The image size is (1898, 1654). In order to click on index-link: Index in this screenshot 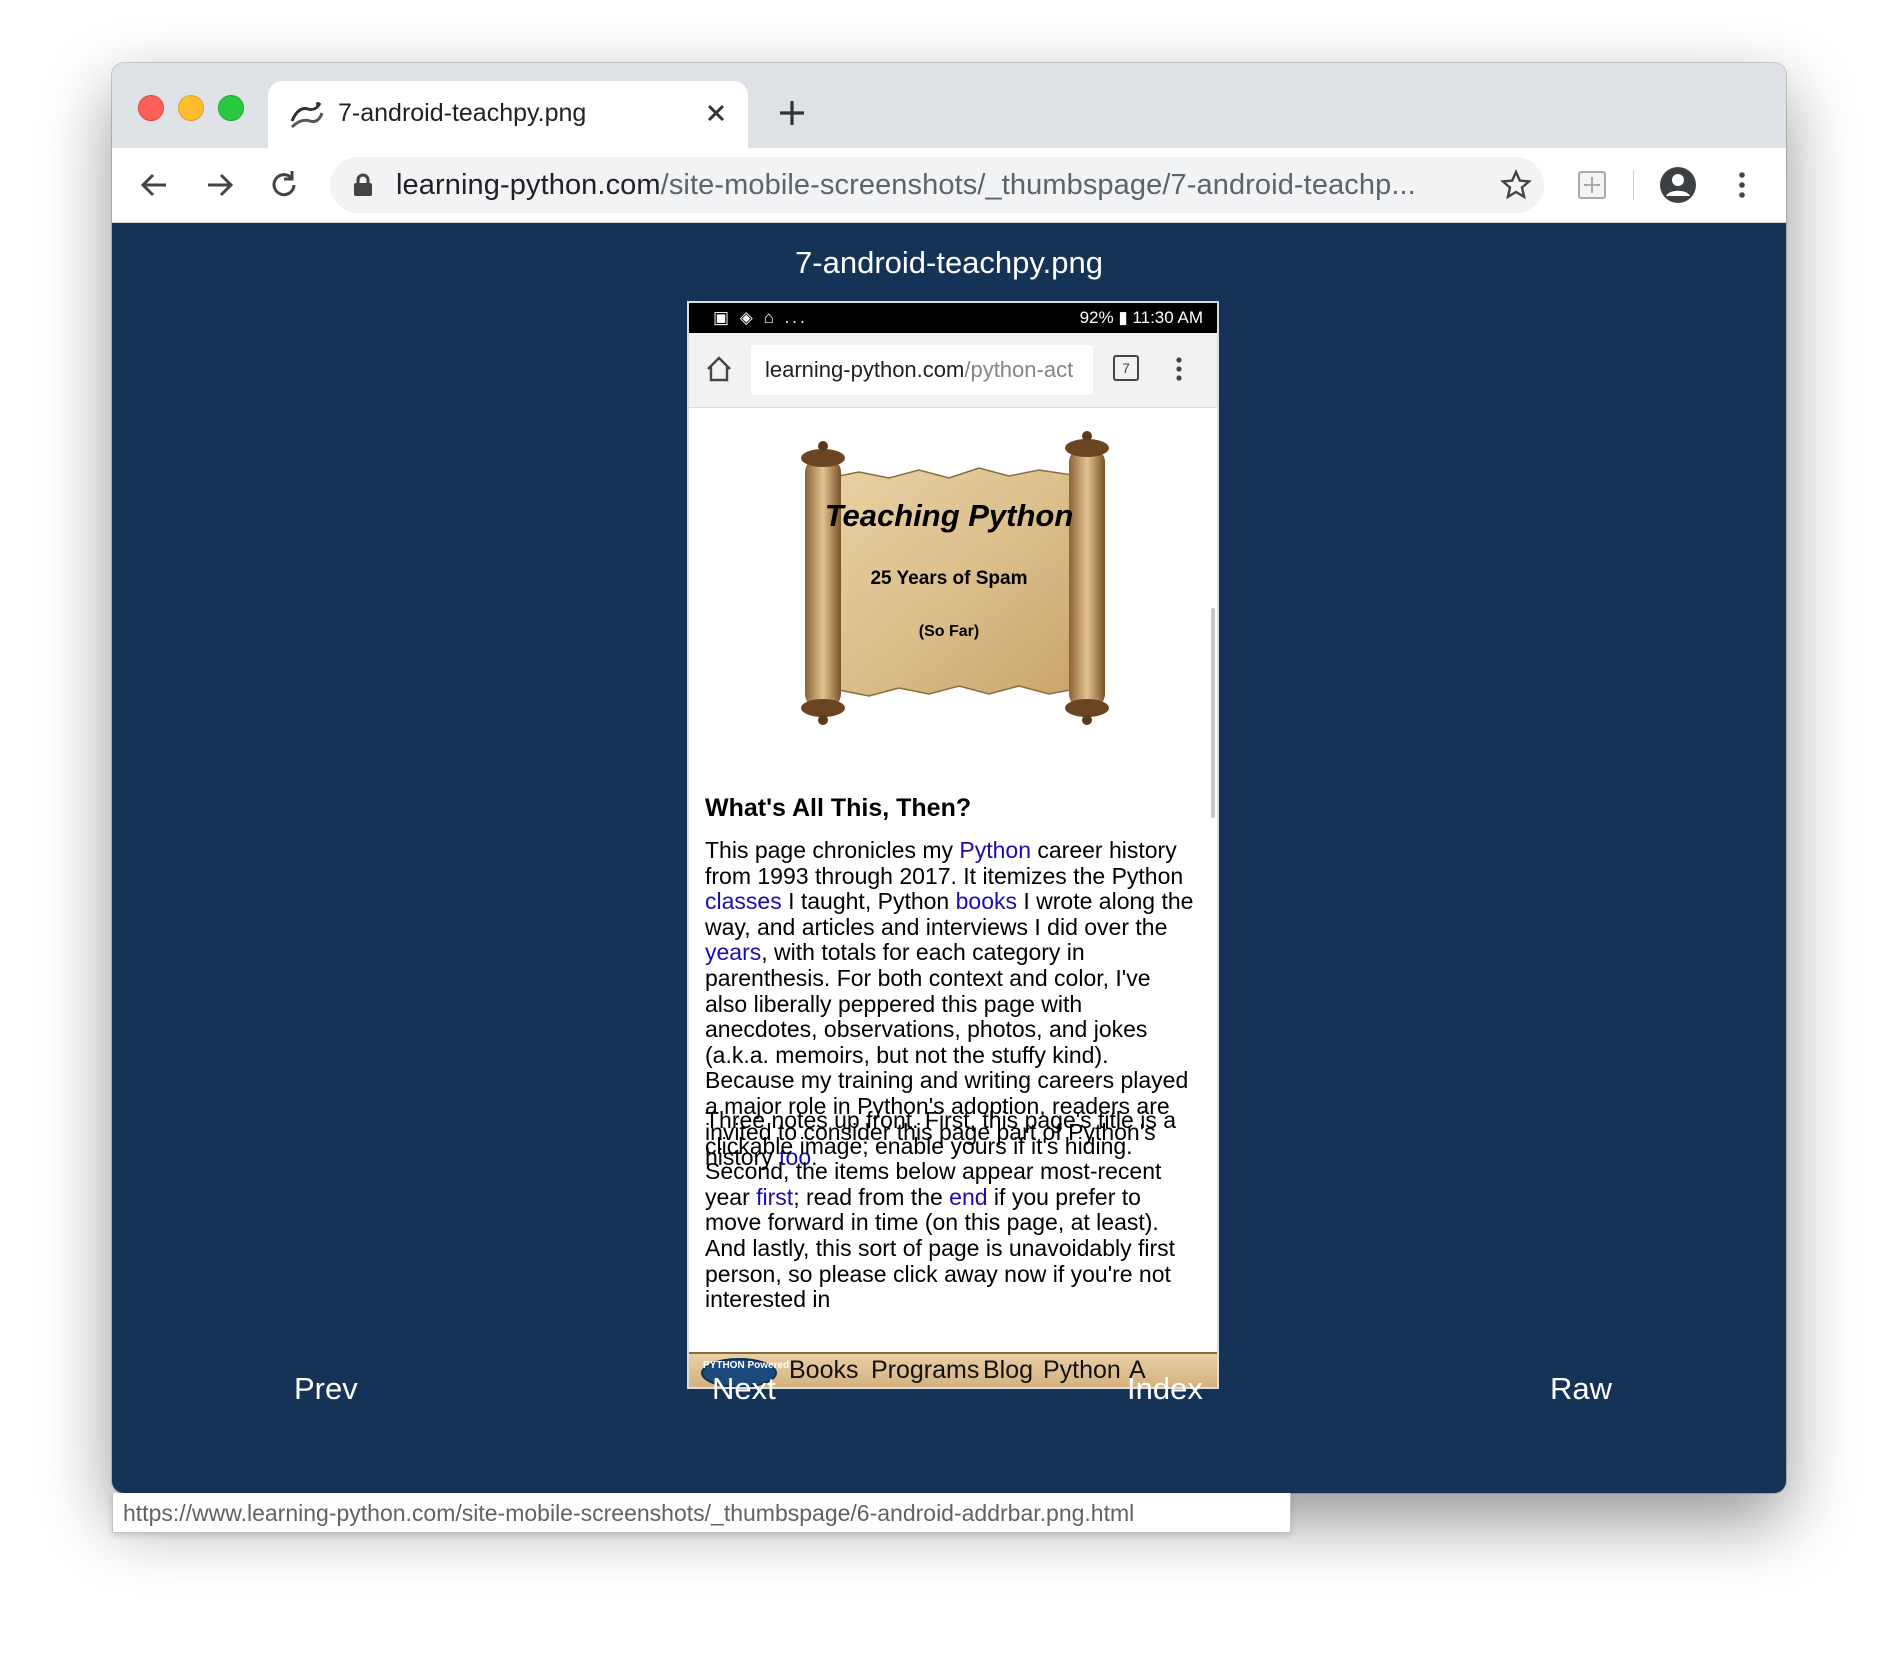, I will do `click(1165, 1389)`.